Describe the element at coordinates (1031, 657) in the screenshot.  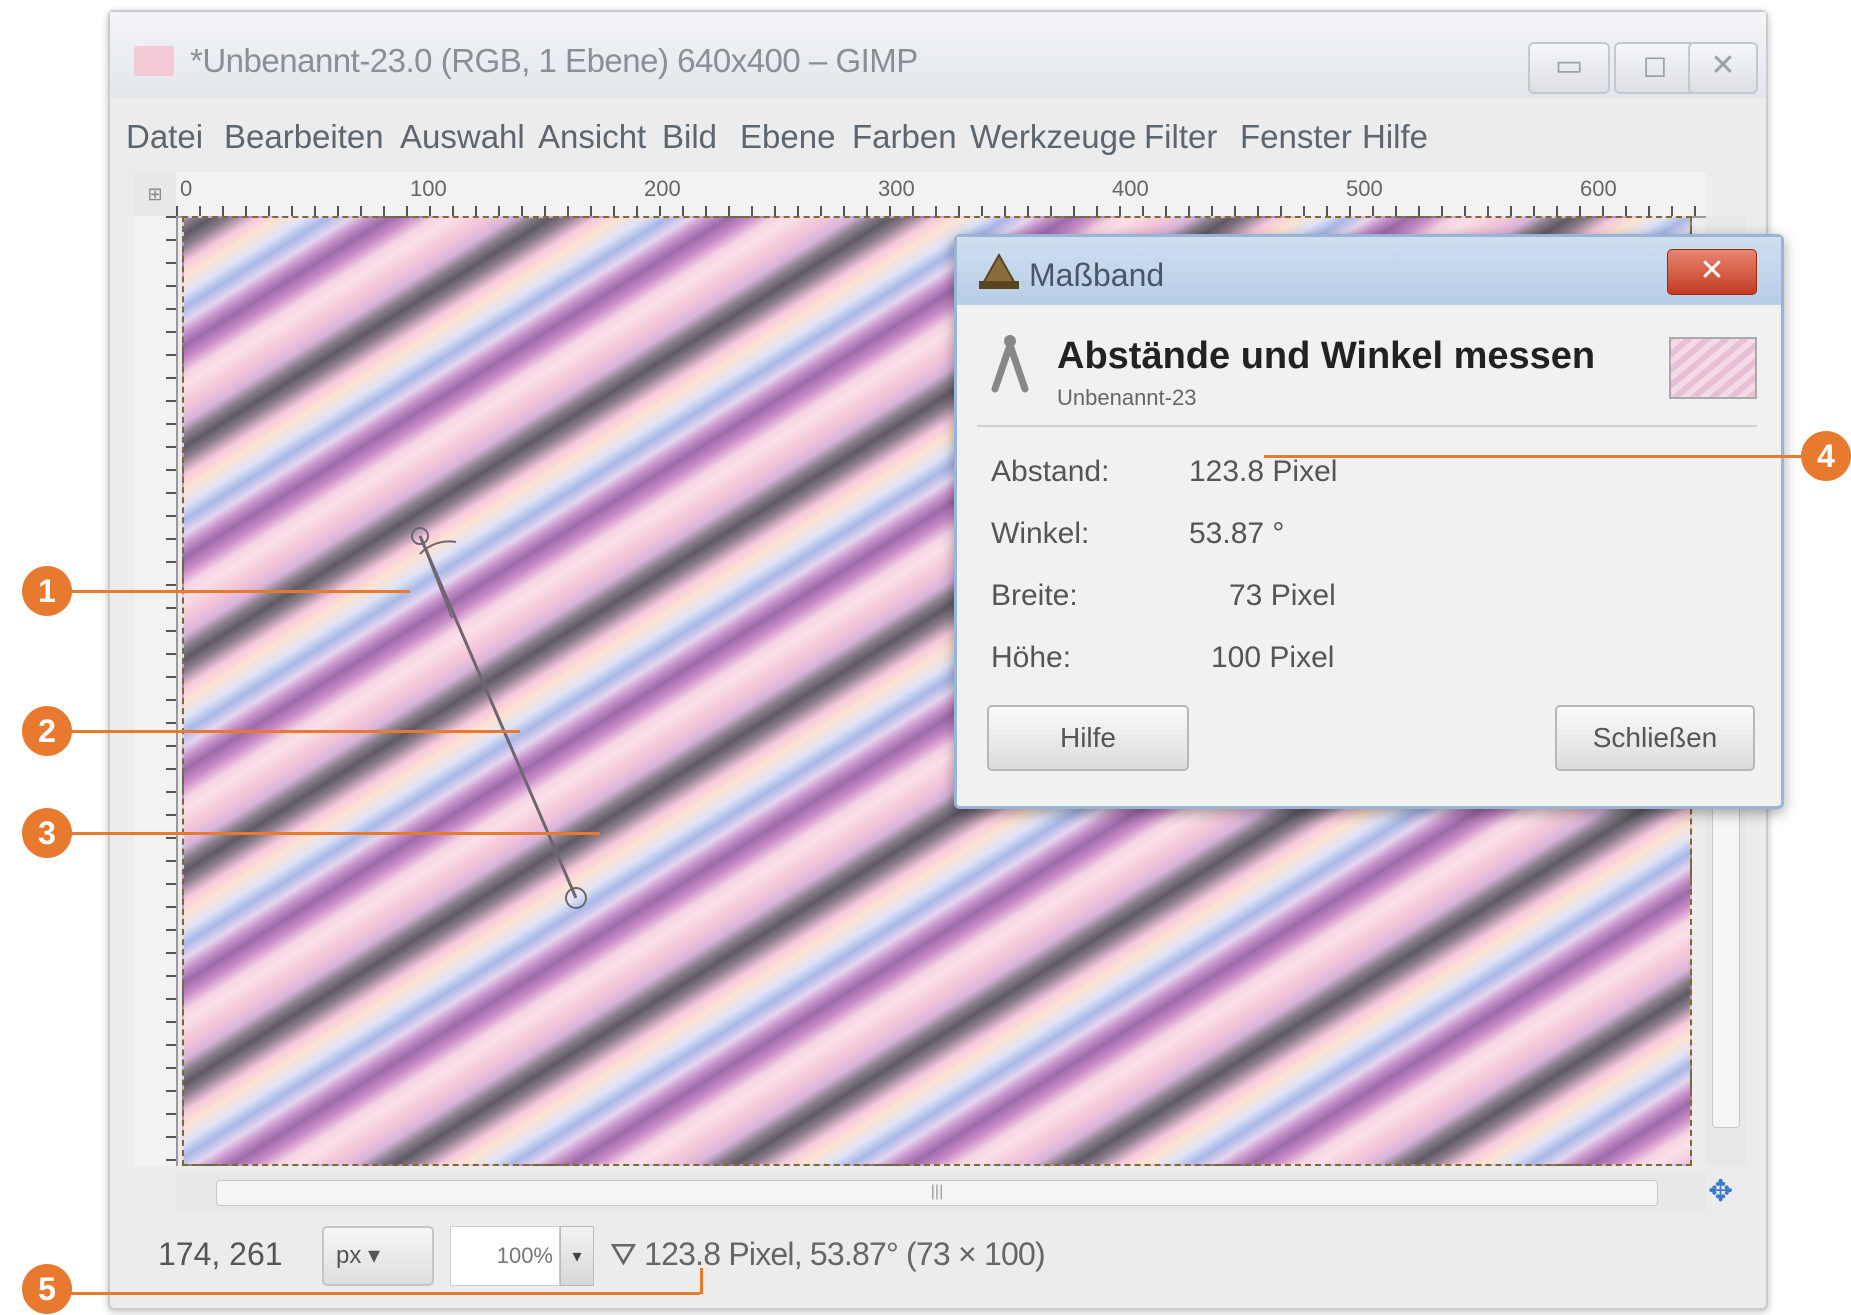
I see `height-label: Höhe:` at that location.